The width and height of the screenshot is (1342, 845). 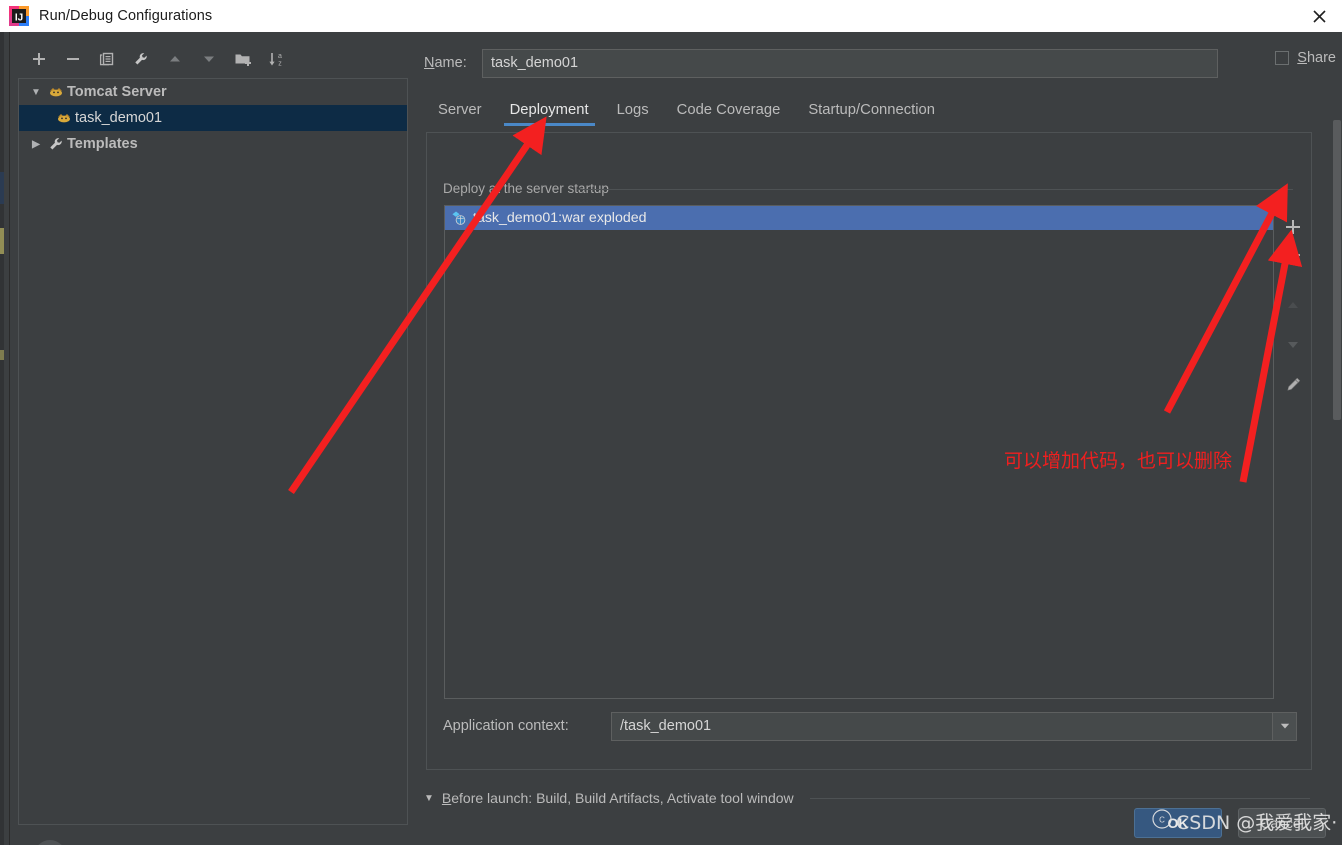 I want to click on tree-group-label: Tomcat Server, so click(x=117, y=92).